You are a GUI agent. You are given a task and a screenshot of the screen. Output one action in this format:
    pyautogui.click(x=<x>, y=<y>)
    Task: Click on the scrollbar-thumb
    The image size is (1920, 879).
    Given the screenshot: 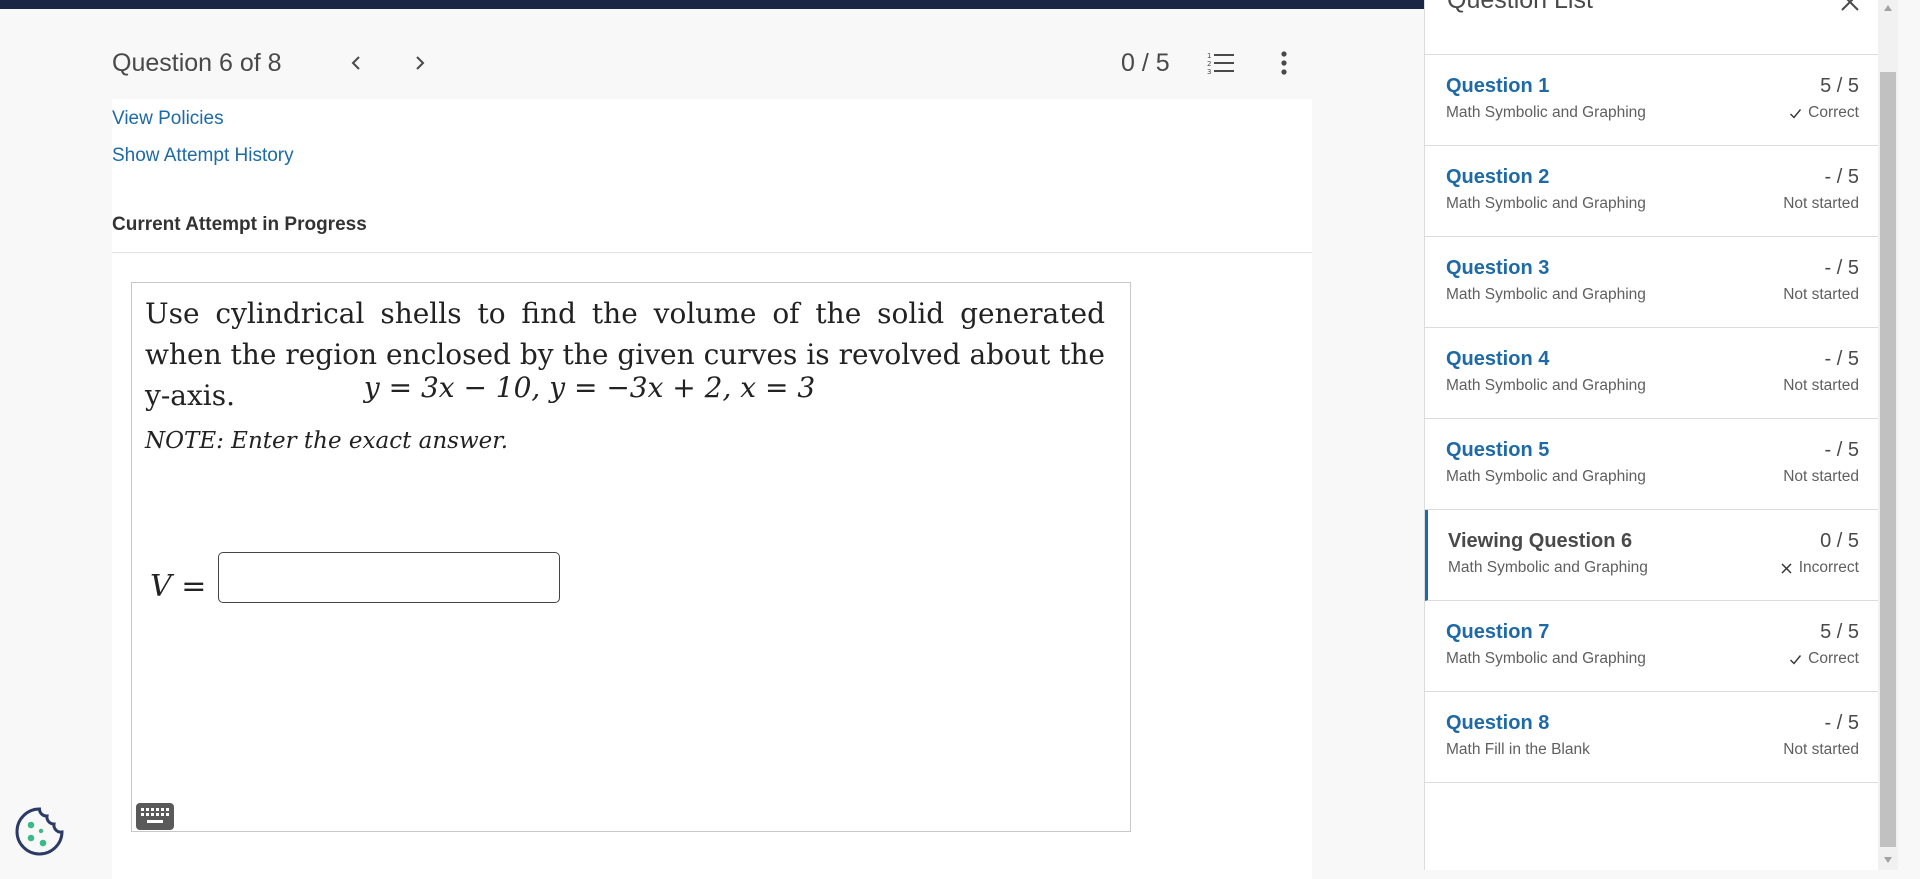 What is the action you would take?
    pyautogui.click(x=1888, y=459)
    